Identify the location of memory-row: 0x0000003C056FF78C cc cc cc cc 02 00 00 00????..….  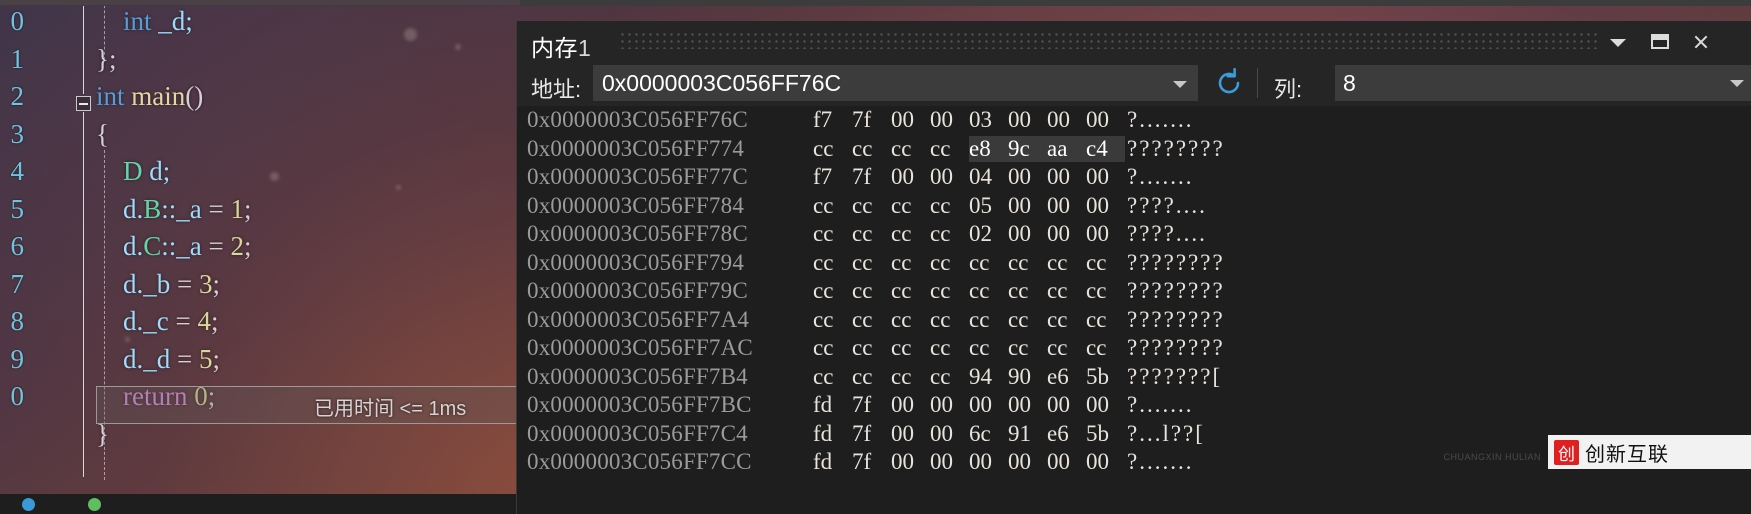
(1134, 234).